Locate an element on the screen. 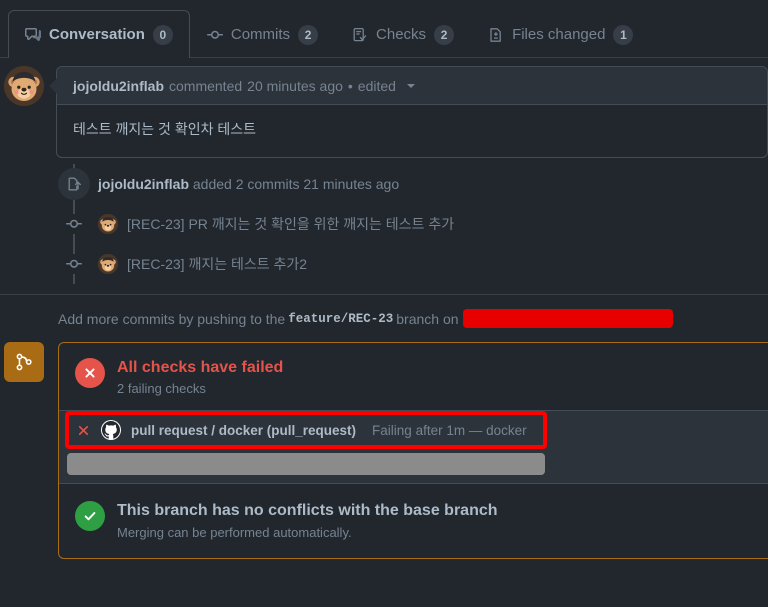 The height and width of the screenshot is (607, 768). redacted-check-row-wrapper is located at coordinates (413, 466).